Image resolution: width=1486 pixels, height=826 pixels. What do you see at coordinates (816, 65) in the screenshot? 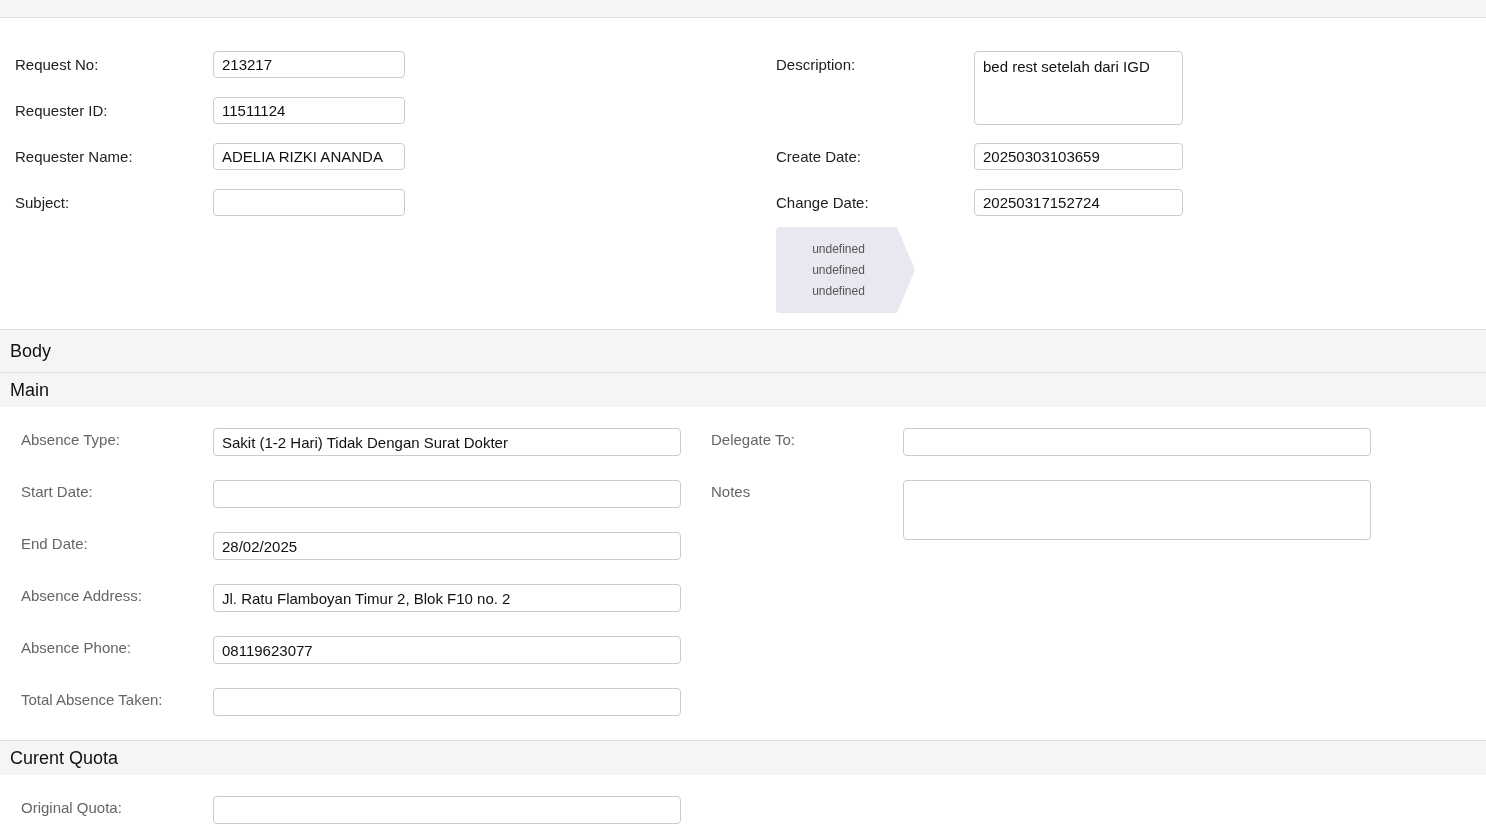
I see `field-label: Description:` at bounding box center [816, 65].